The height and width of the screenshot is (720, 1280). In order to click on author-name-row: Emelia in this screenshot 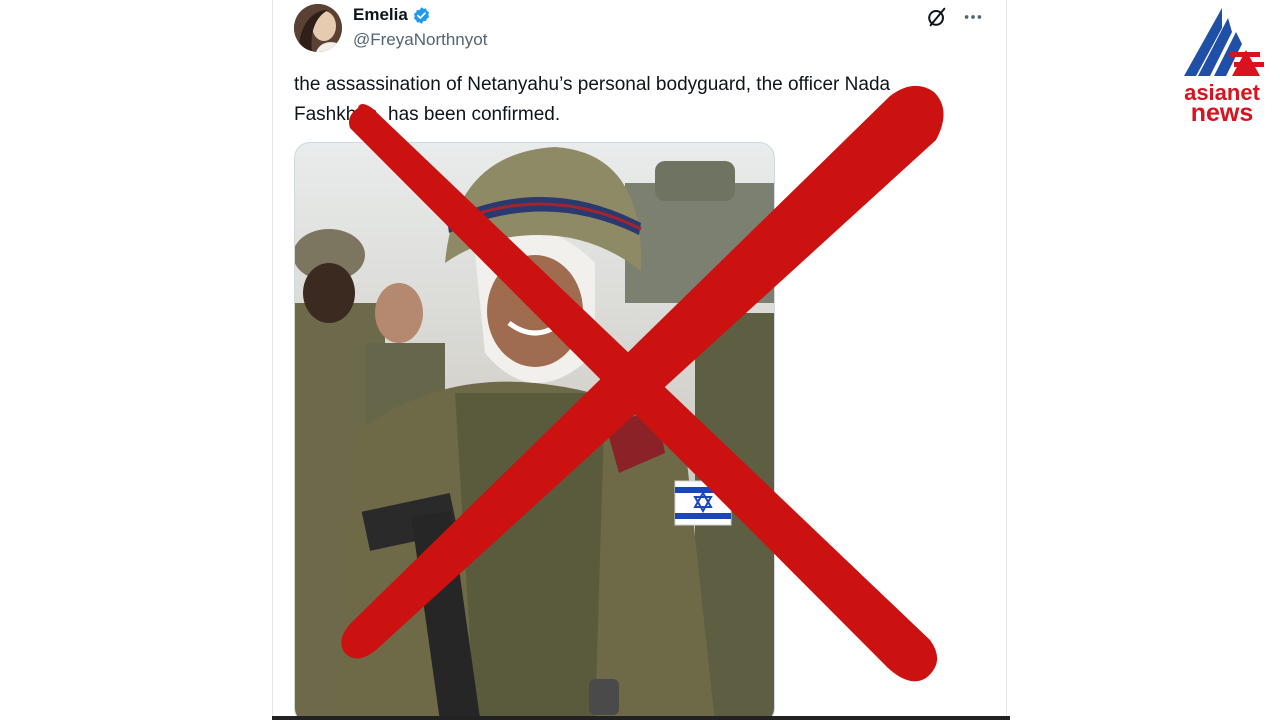, I will do `click(392, 15)`.